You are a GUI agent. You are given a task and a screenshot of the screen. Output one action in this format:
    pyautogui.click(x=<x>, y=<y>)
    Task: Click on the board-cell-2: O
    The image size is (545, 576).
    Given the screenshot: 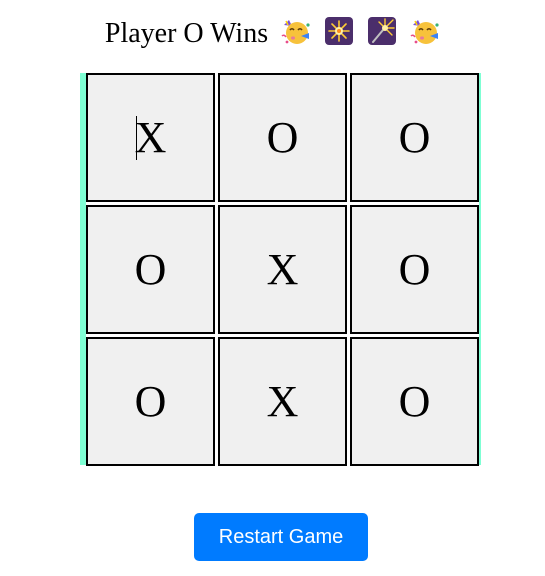 What is the action you would take?
    pyautogui.click(x=282, y=137)
    